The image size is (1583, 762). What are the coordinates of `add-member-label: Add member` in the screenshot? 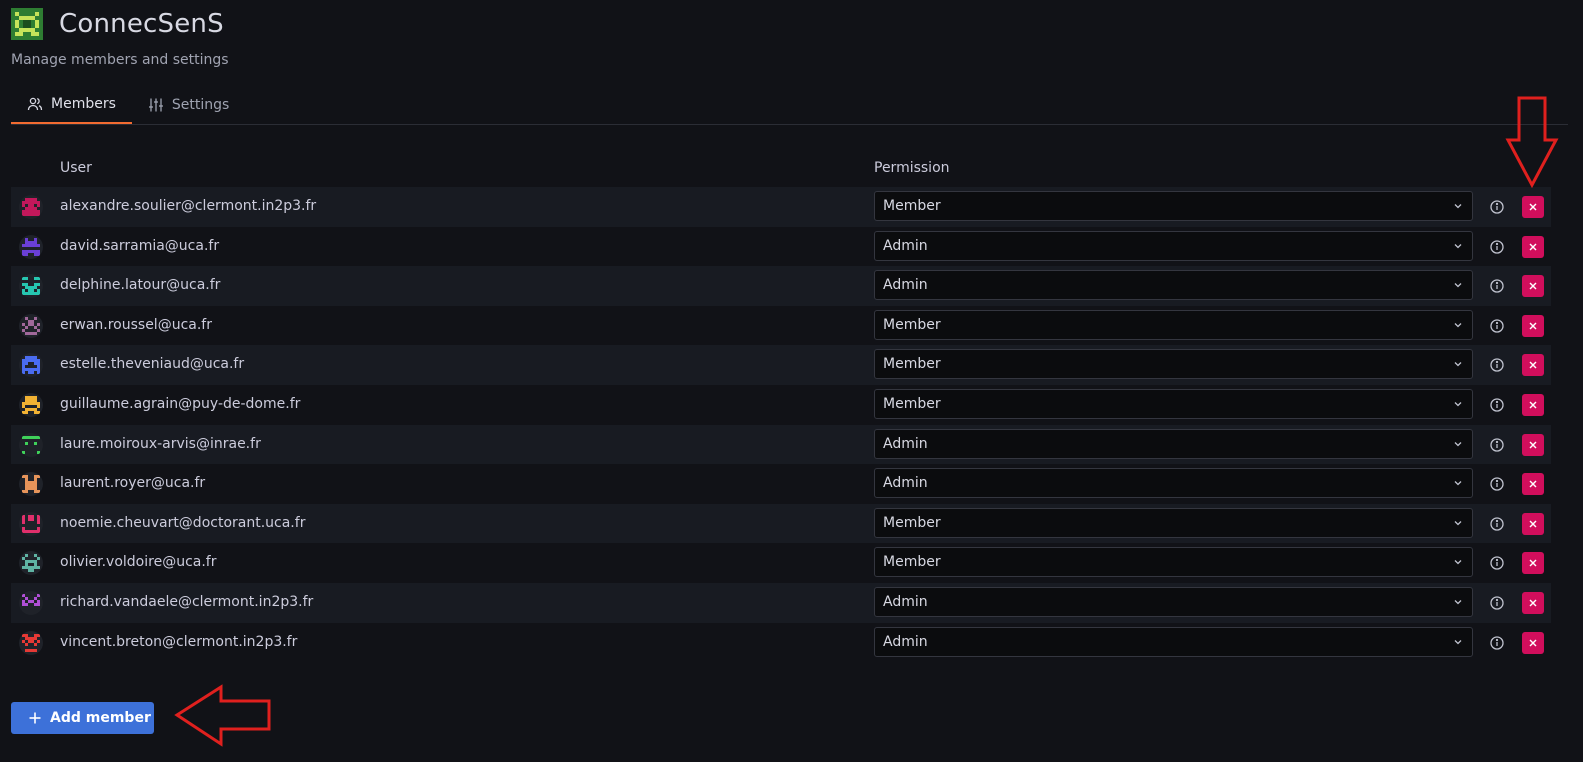 It's located at (100, 718).